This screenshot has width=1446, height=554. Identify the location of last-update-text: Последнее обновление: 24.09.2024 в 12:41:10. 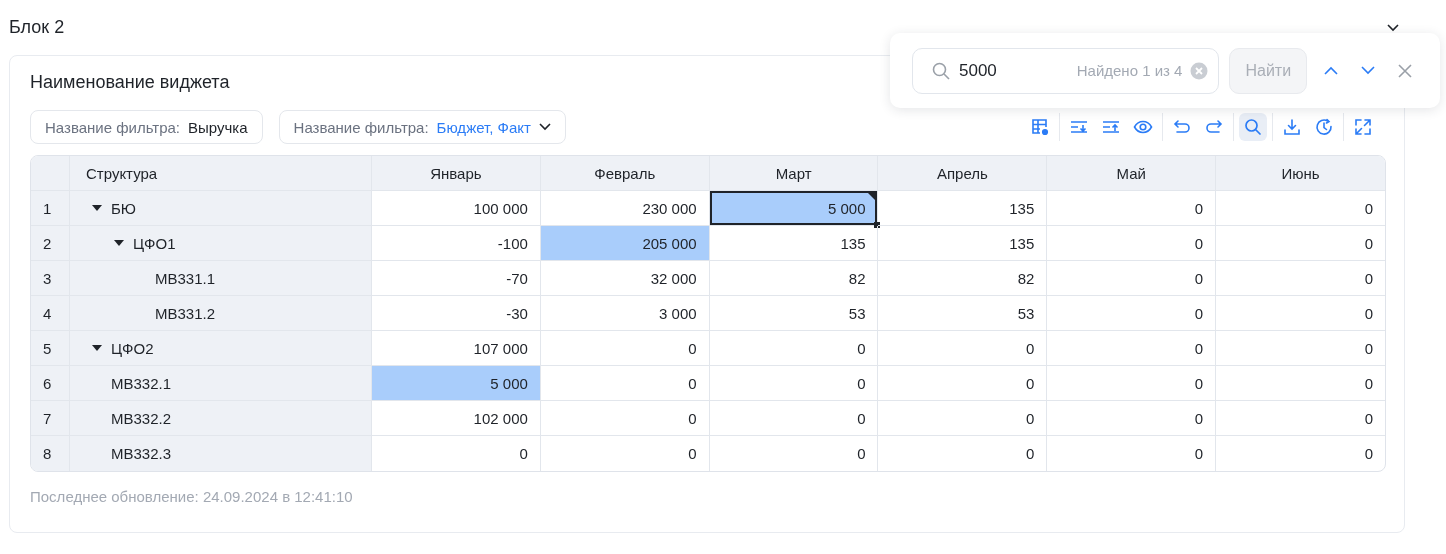
(192, 496).